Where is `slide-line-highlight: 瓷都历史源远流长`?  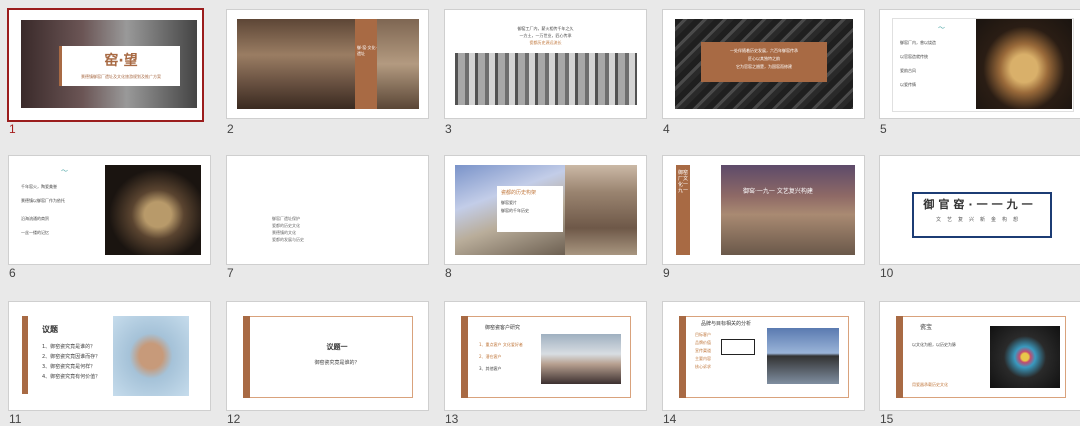
slide-line-highlight: 瓷都历史源远流长 is located at coordinates (545, 42).